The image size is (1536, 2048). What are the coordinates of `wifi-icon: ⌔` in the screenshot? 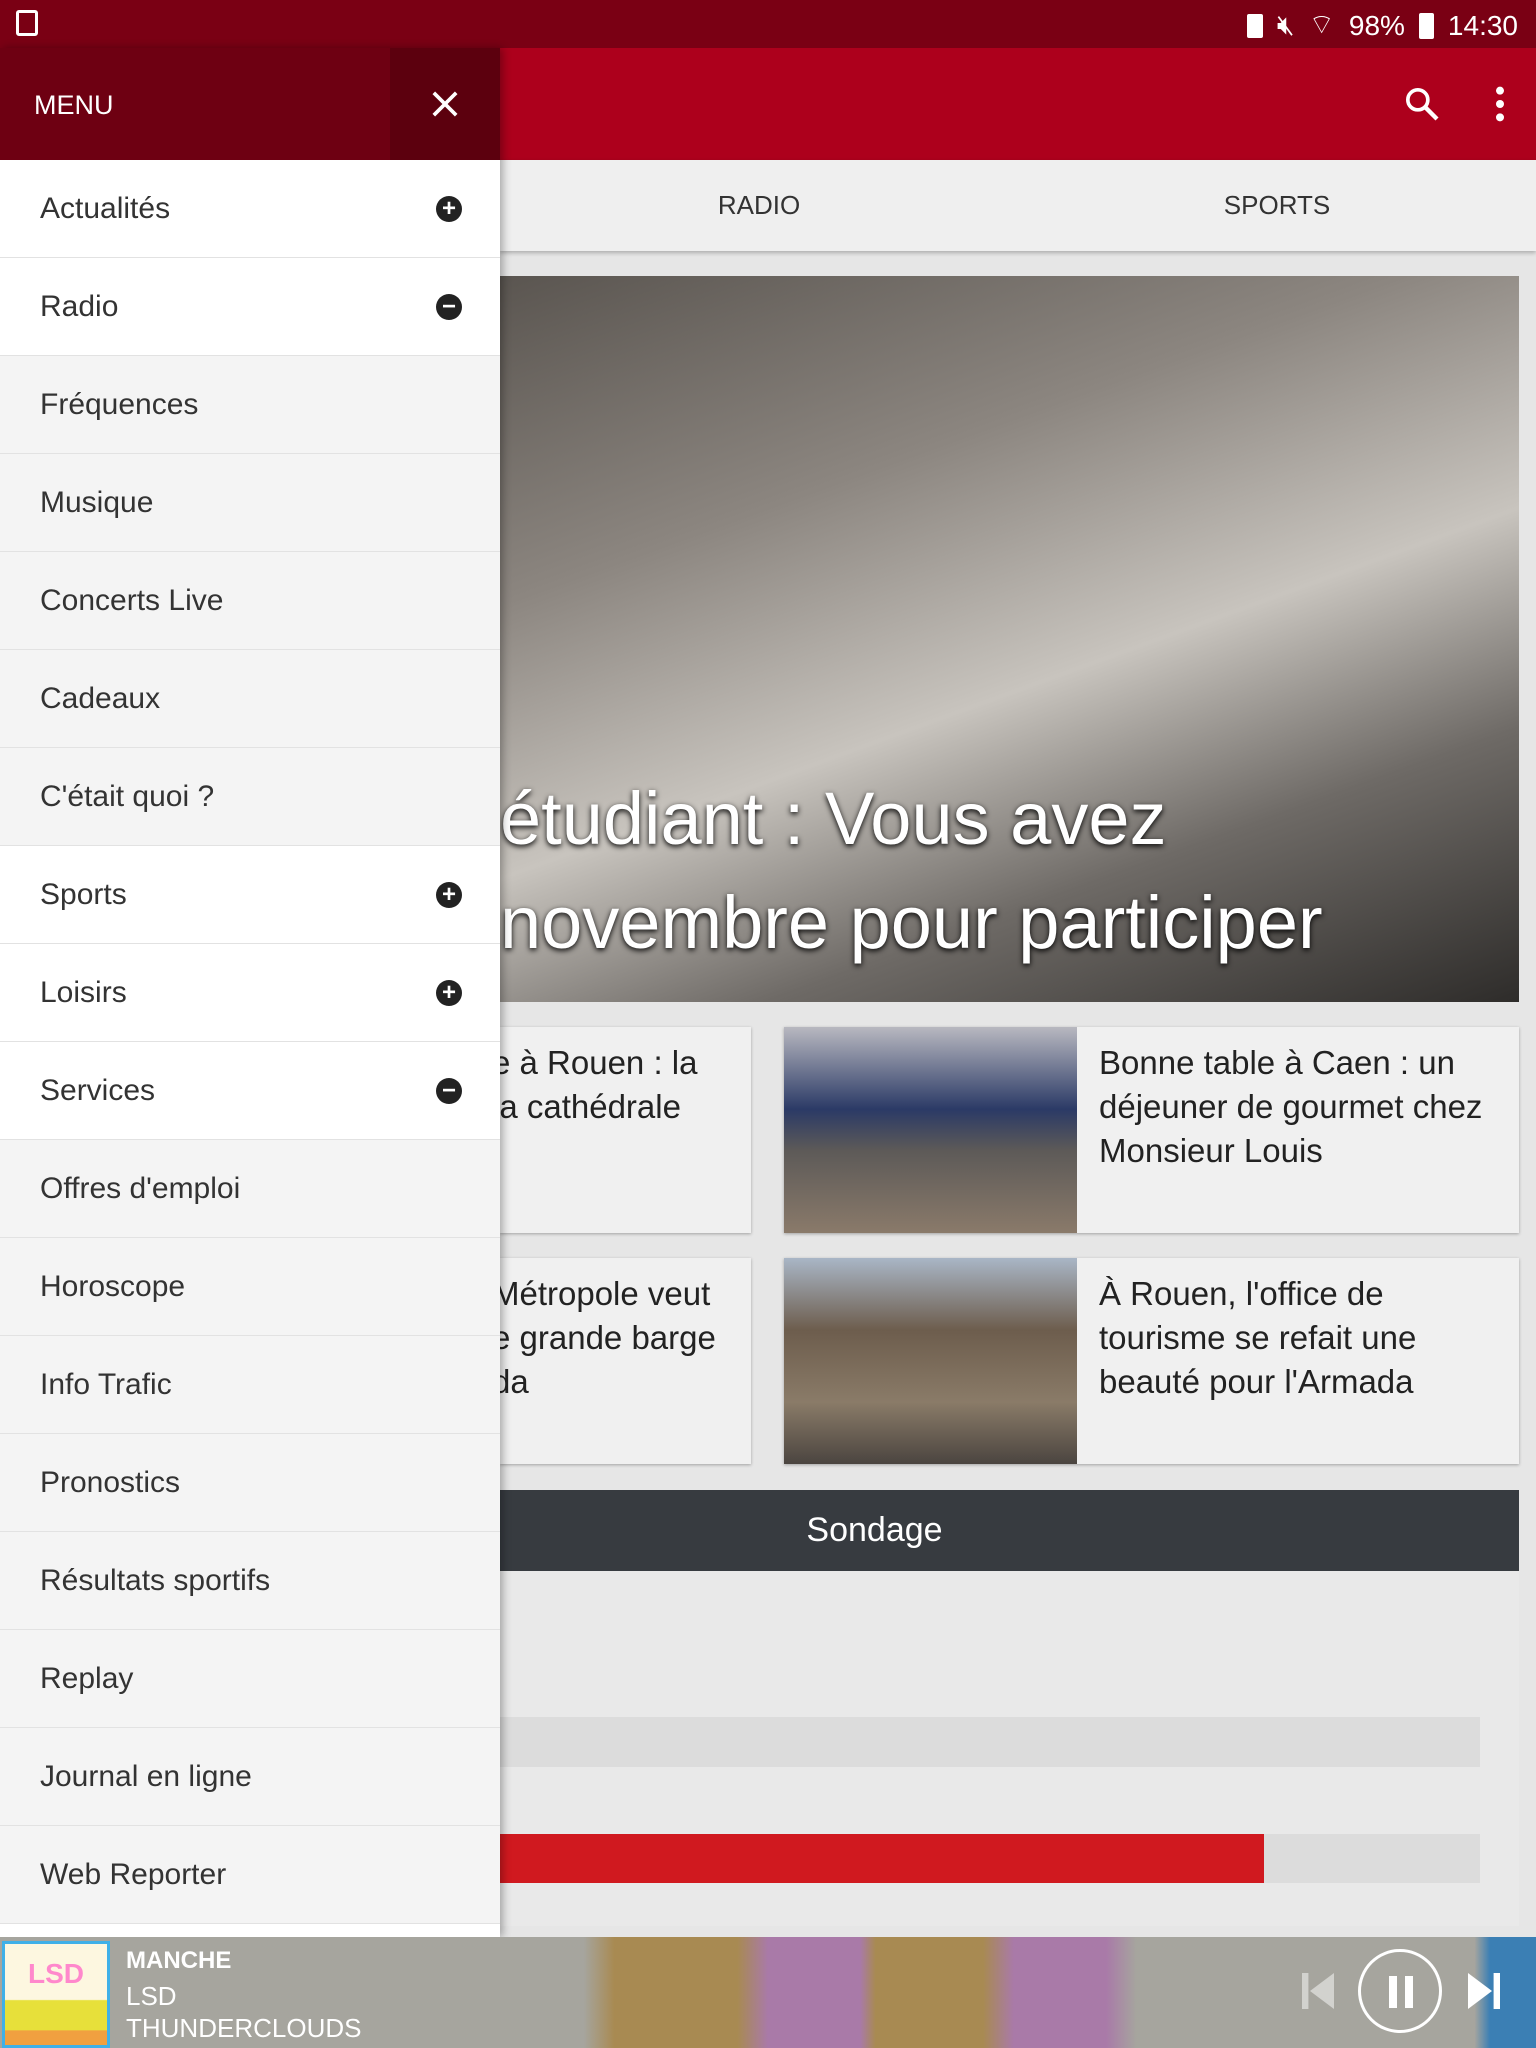 It's located at (1321, 24).